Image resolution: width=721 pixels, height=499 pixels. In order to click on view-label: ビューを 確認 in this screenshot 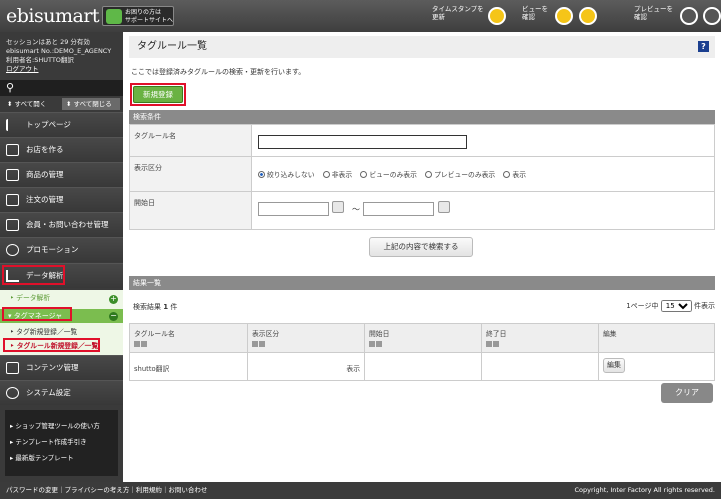, I will do `click(535, 13)`.